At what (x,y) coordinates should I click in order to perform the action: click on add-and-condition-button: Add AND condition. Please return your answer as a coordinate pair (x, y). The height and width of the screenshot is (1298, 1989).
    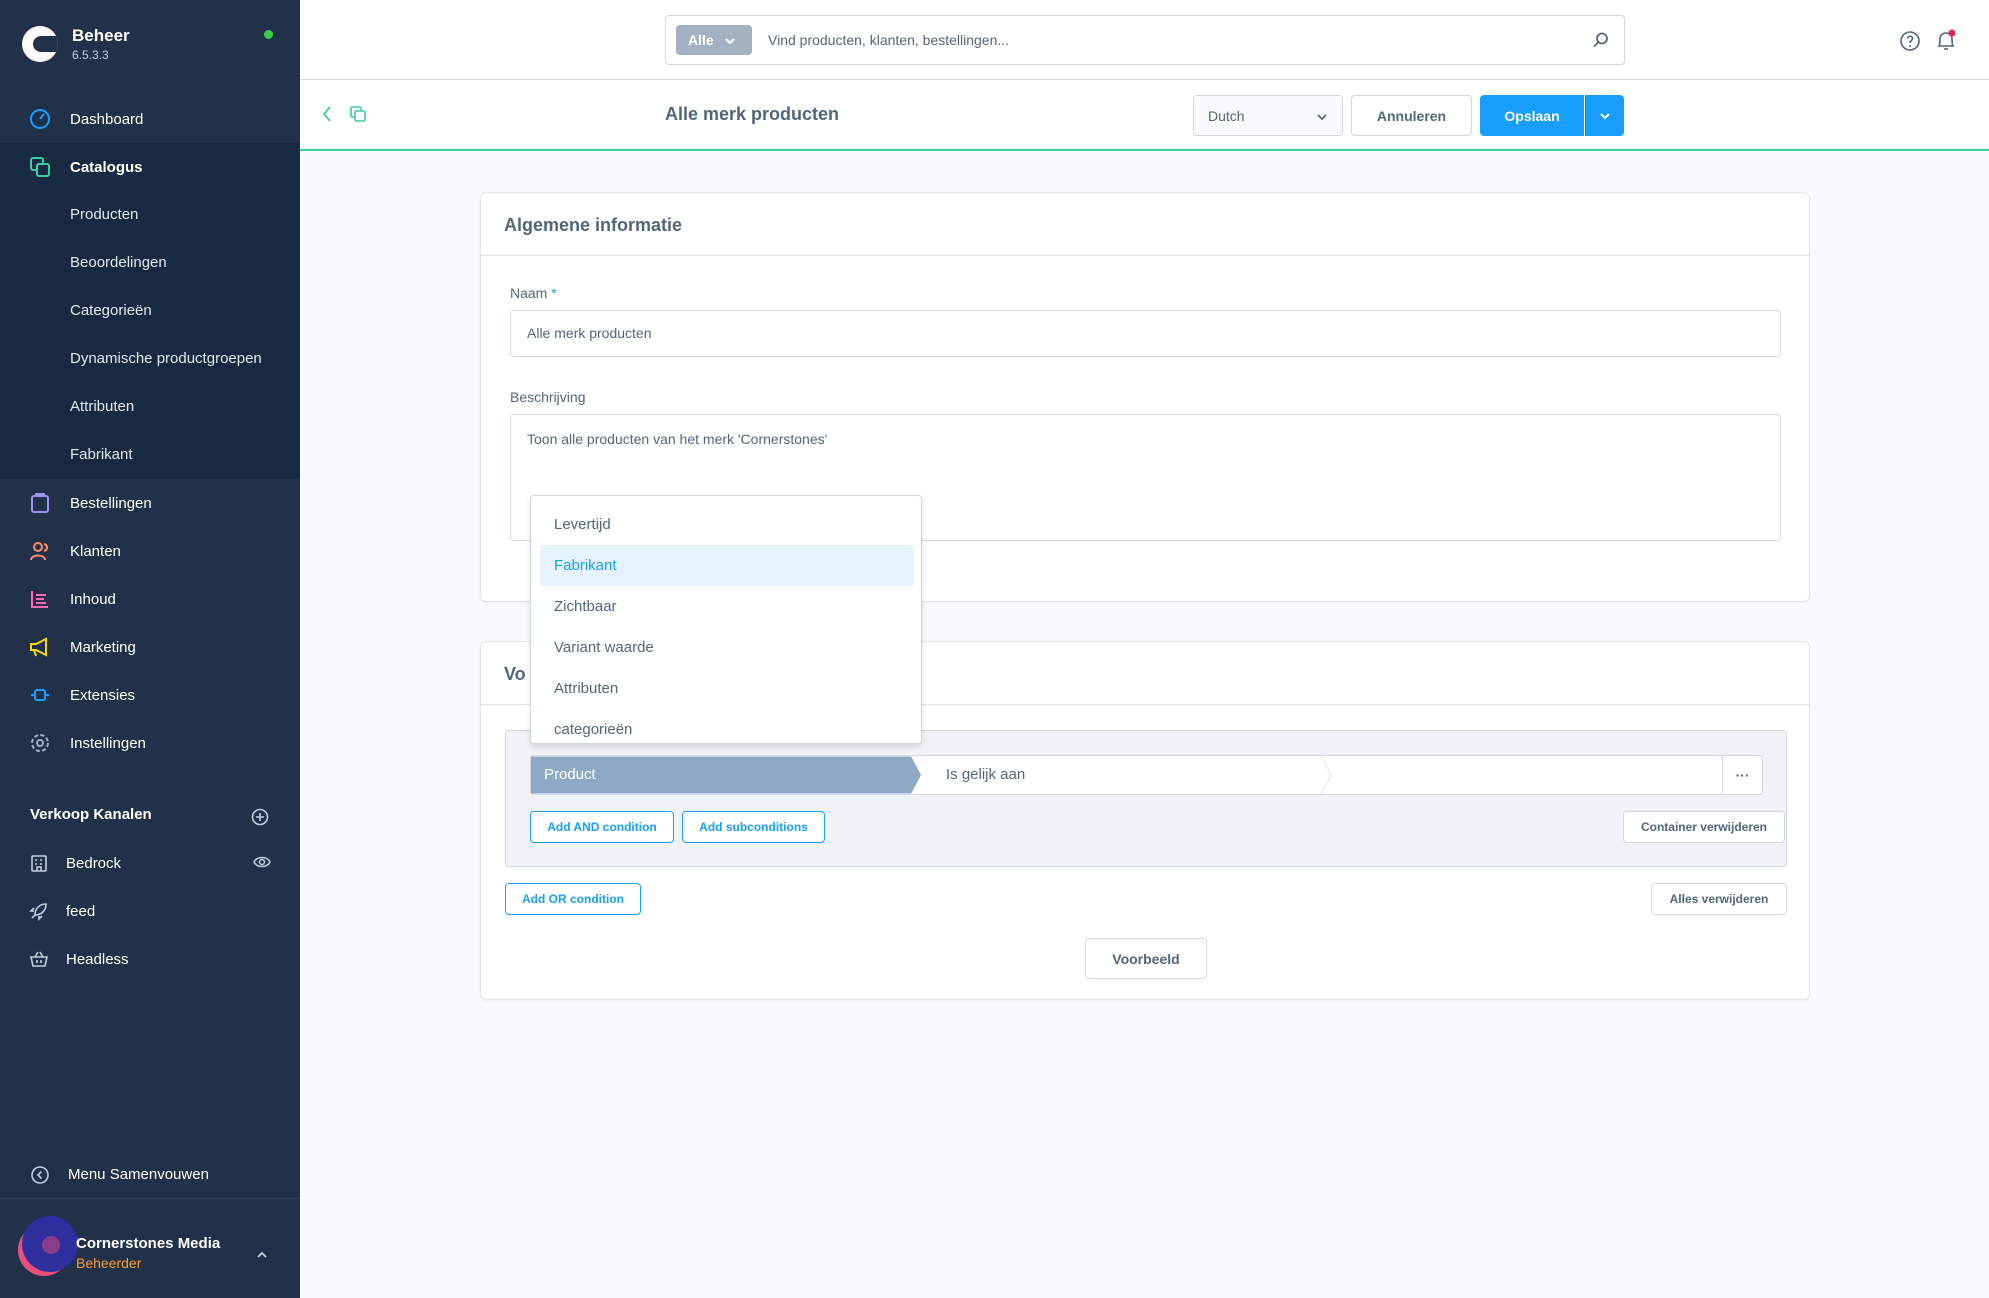
    Looking at the image, I should click on (602, 827).